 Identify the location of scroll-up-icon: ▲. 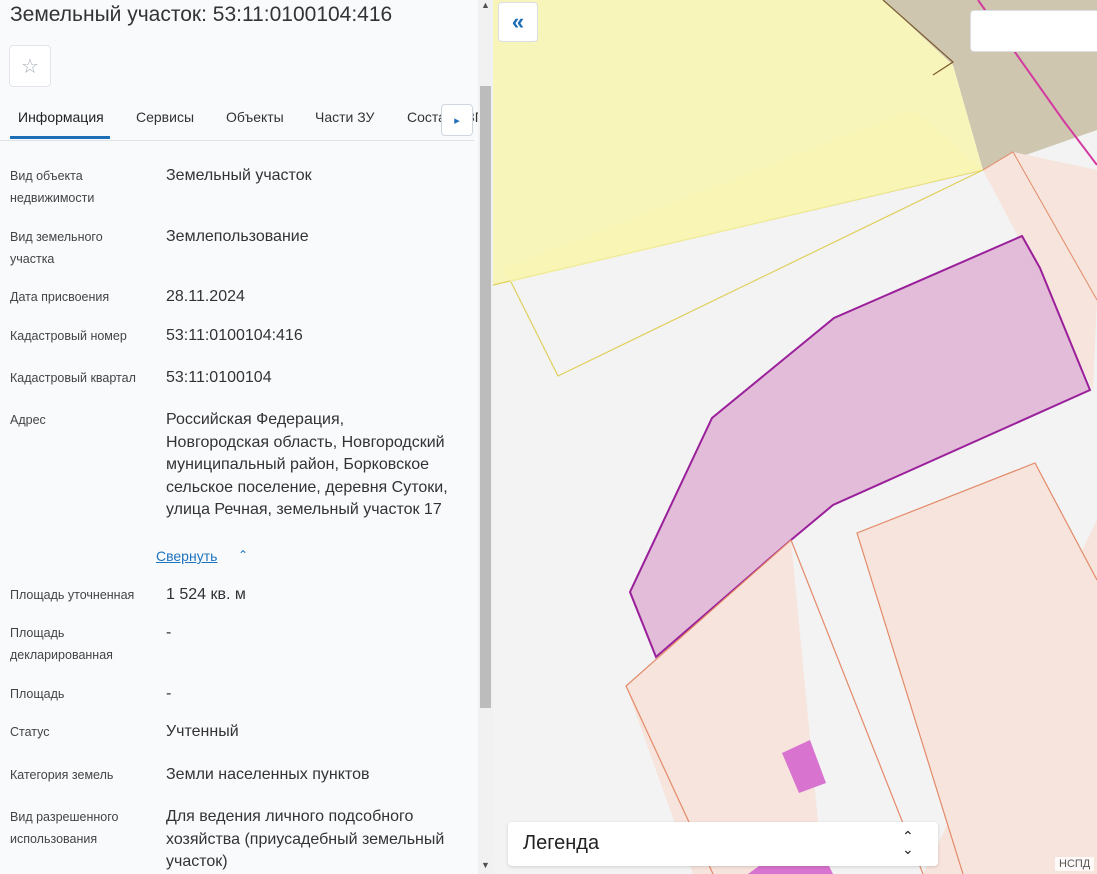
(485, 5).